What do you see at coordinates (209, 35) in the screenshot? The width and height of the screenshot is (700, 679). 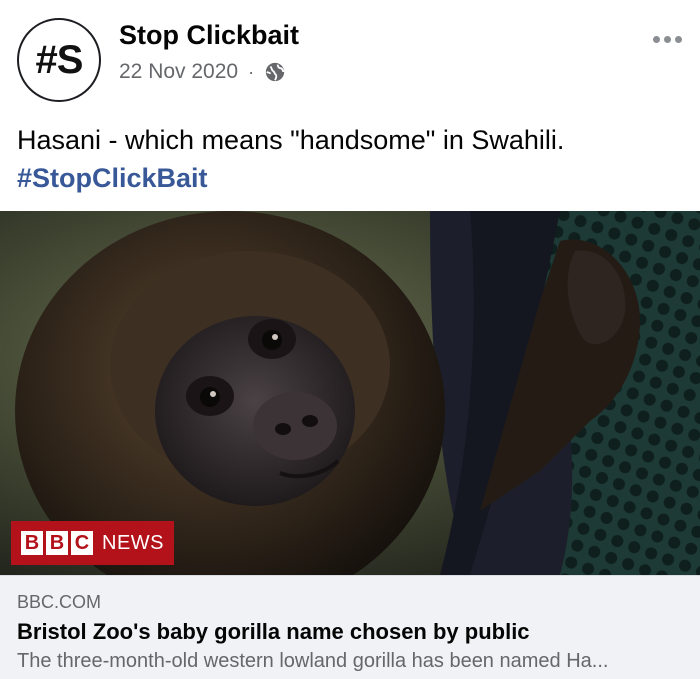 I see `page-name-link: Stop Clickbait` at bounding box center [209, 35].